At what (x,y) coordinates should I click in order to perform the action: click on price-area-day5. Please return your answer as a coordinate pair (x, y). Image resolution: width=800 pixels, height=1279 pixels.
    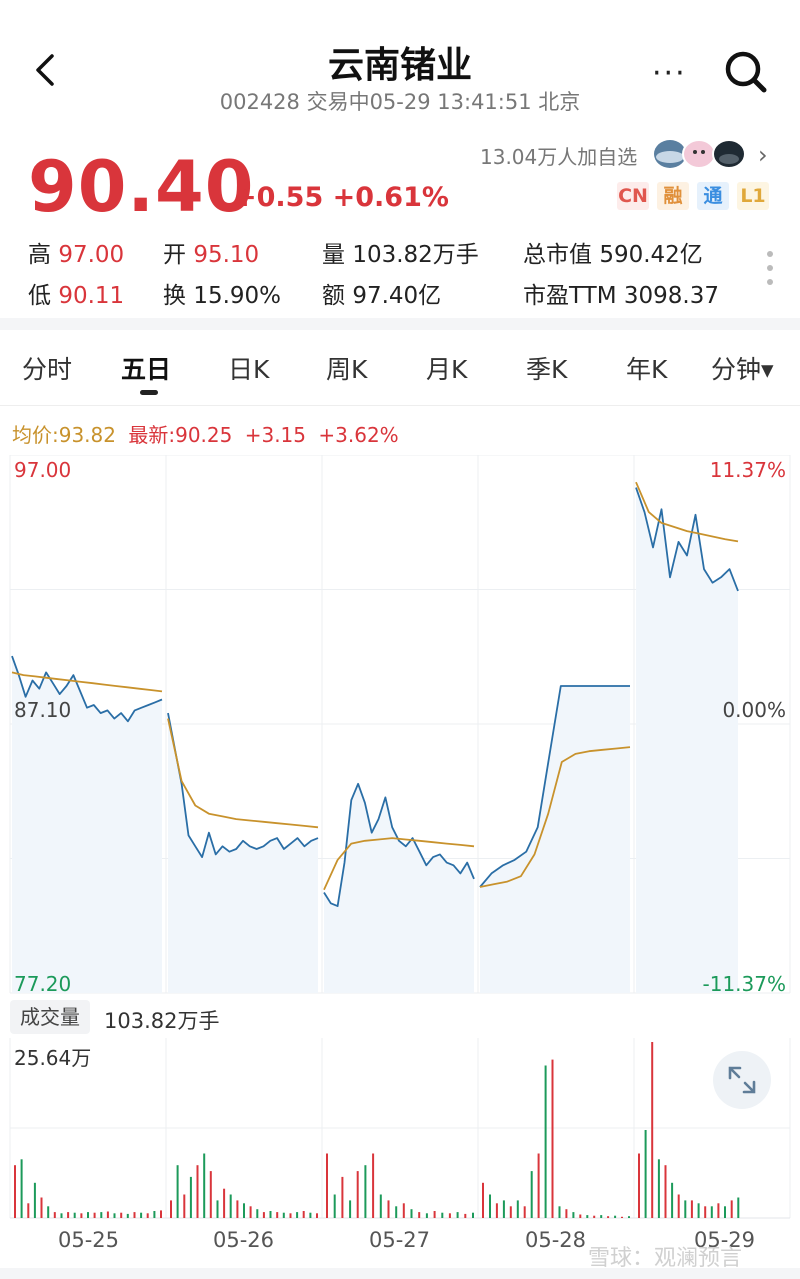
    Looking at the image, I should click on (687, 740).